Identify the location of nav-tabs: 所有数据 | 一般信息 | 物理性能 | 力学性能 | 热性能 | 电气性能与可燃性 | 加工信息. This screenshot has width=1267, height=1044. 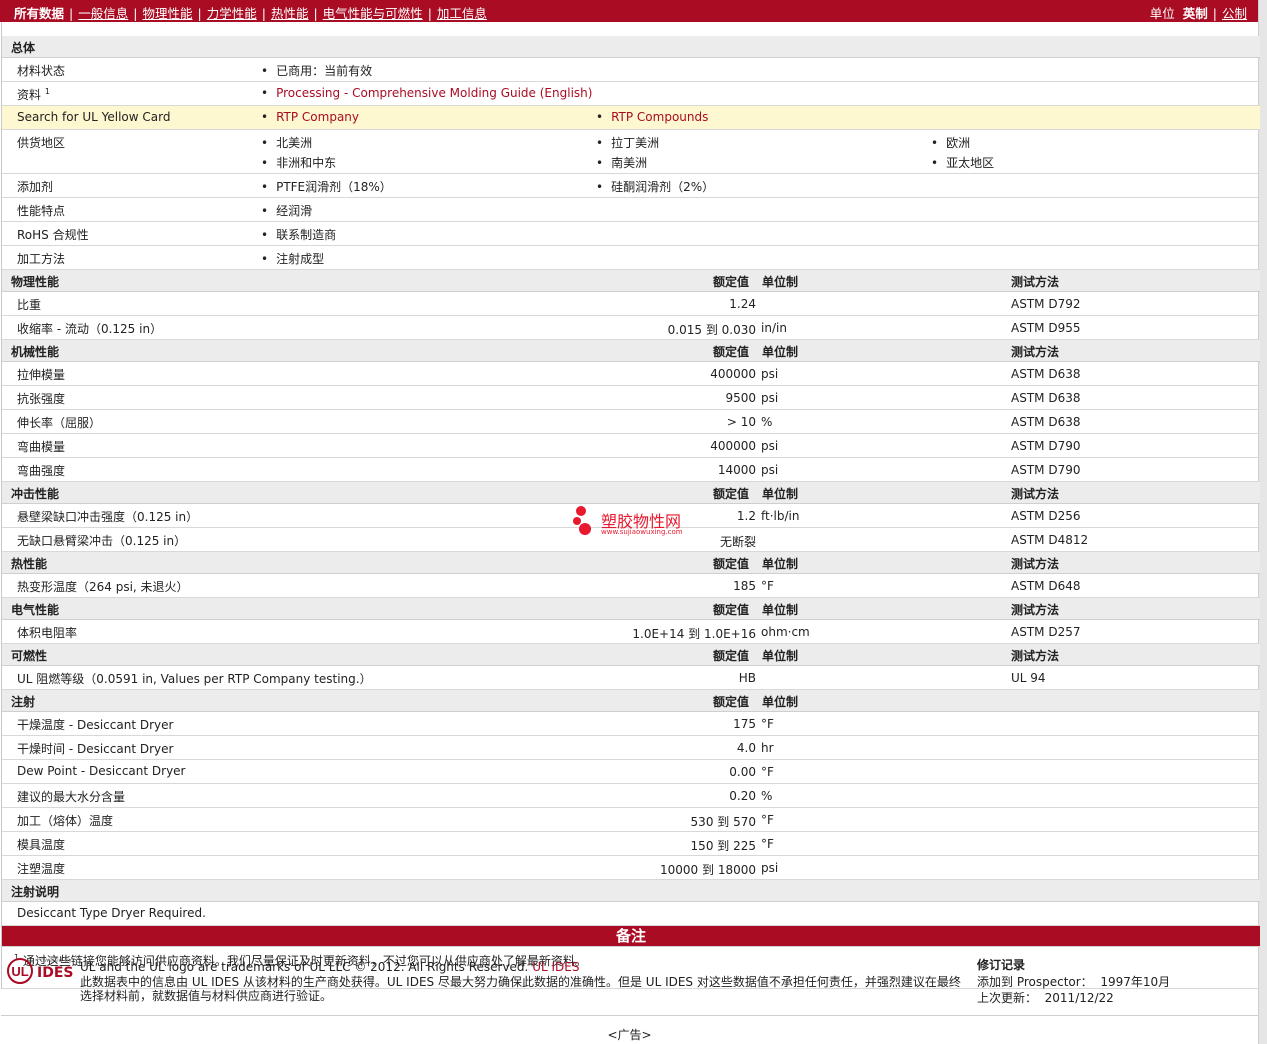
(250, 13).